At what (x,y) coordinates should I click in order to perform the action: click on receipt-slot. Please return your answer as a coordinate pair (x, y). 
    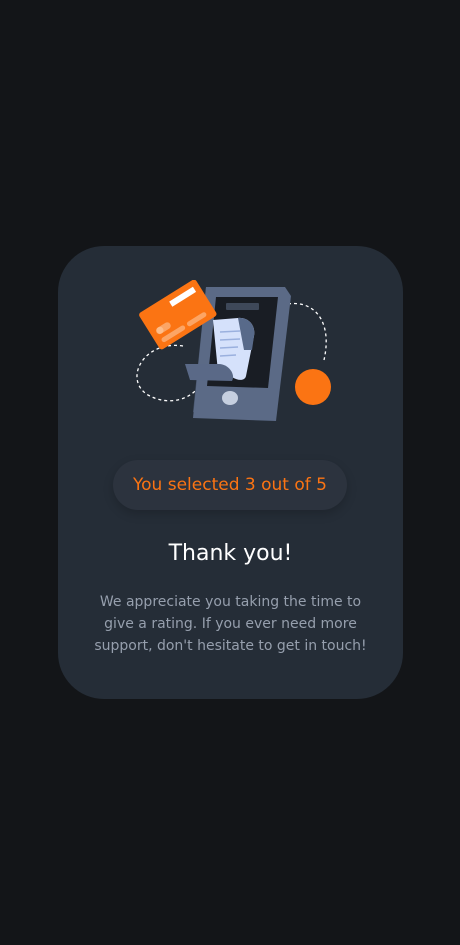
    Looking at the image, I should click on (209, 372).